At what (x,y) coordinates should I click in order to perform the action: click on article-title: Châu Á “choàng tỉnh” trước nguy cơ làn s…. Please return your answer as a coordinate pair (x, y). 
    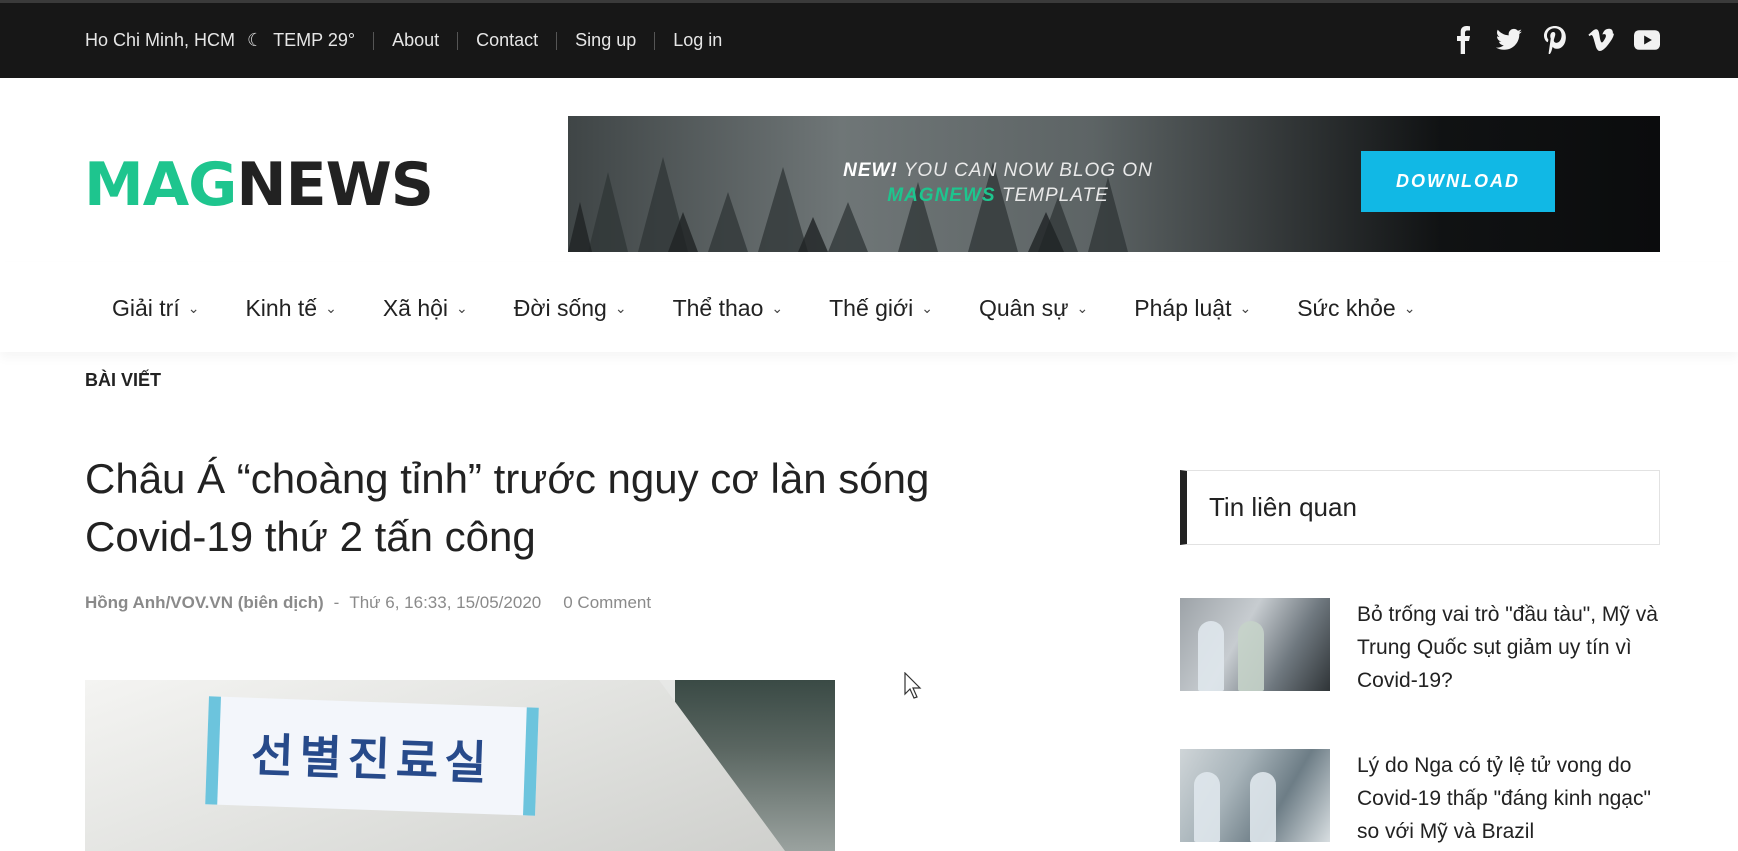
    Looking at the image, I should click on (507, 507).